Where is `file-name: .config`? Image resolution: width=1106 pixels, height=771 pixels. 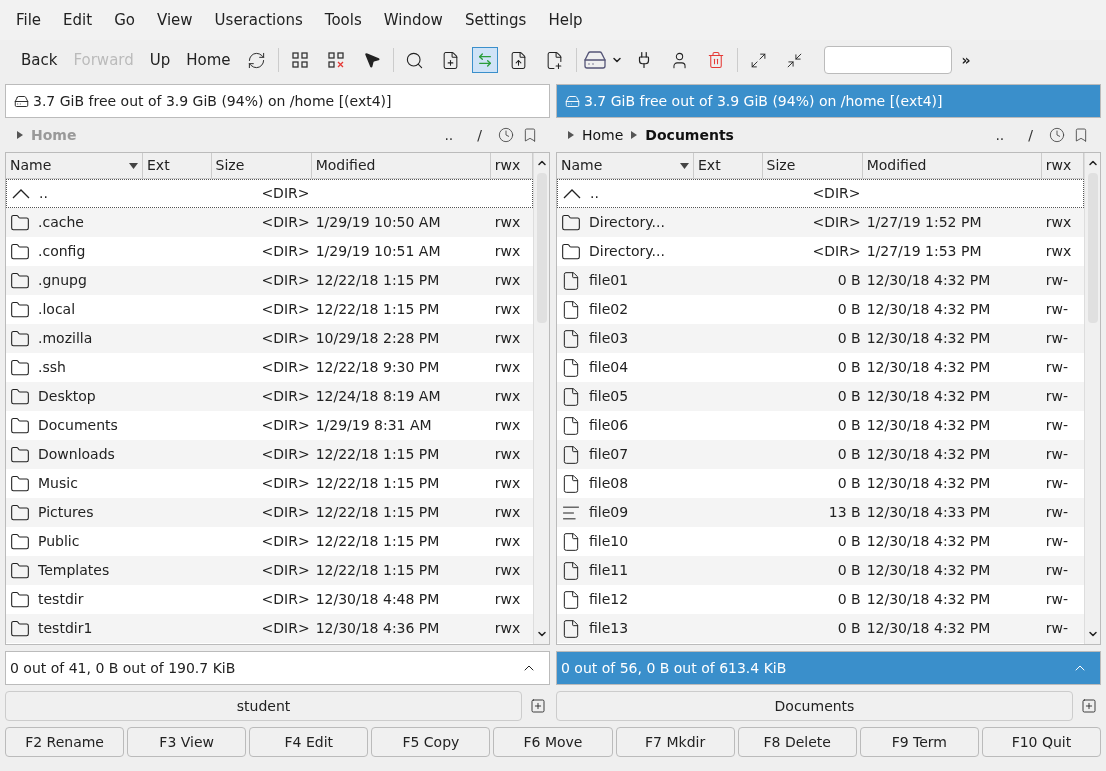
file-name: .config is located at coordinates (62, 251).